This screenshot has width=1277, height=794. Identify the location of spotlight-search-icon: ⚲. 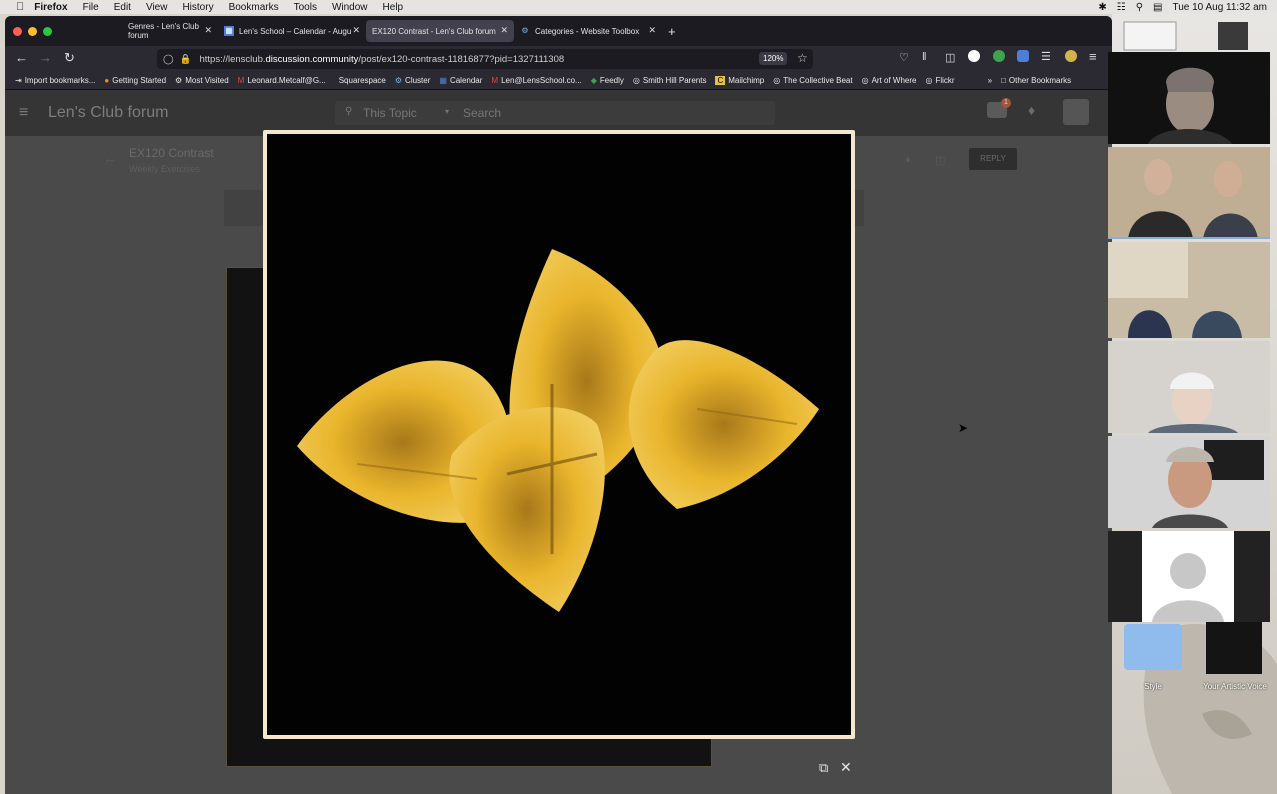
(1139, 7).